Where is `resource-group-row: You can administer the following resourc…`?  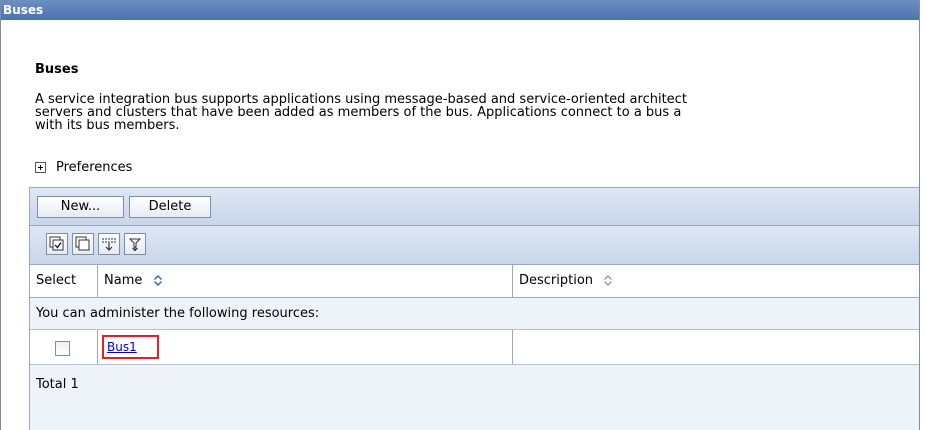 resource-group-row: You can administer the following resourc… is located at coordinates (474, 314).